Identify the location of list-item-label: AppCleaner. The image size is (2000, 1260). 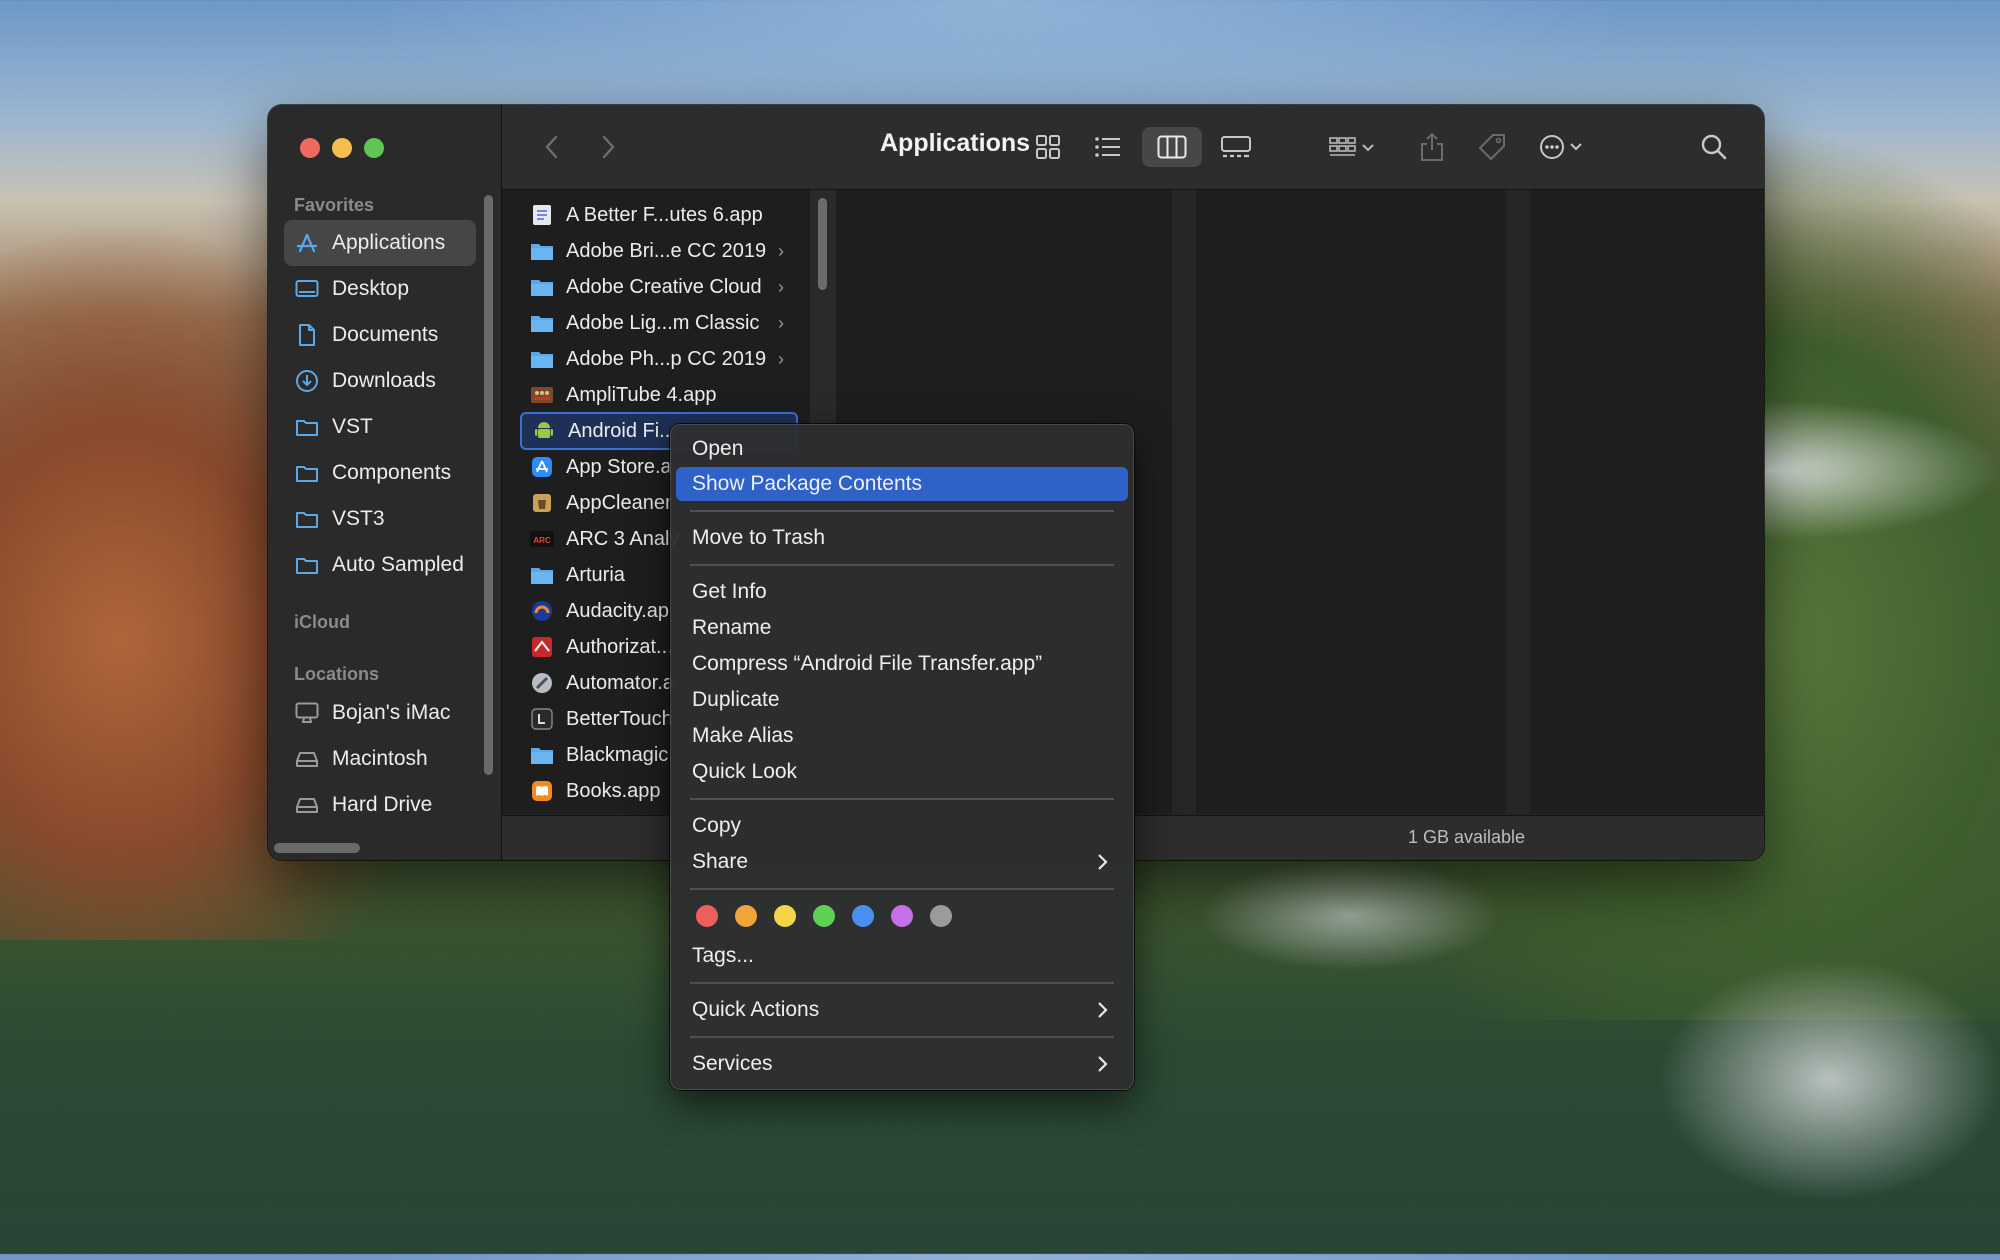
(619, 502).